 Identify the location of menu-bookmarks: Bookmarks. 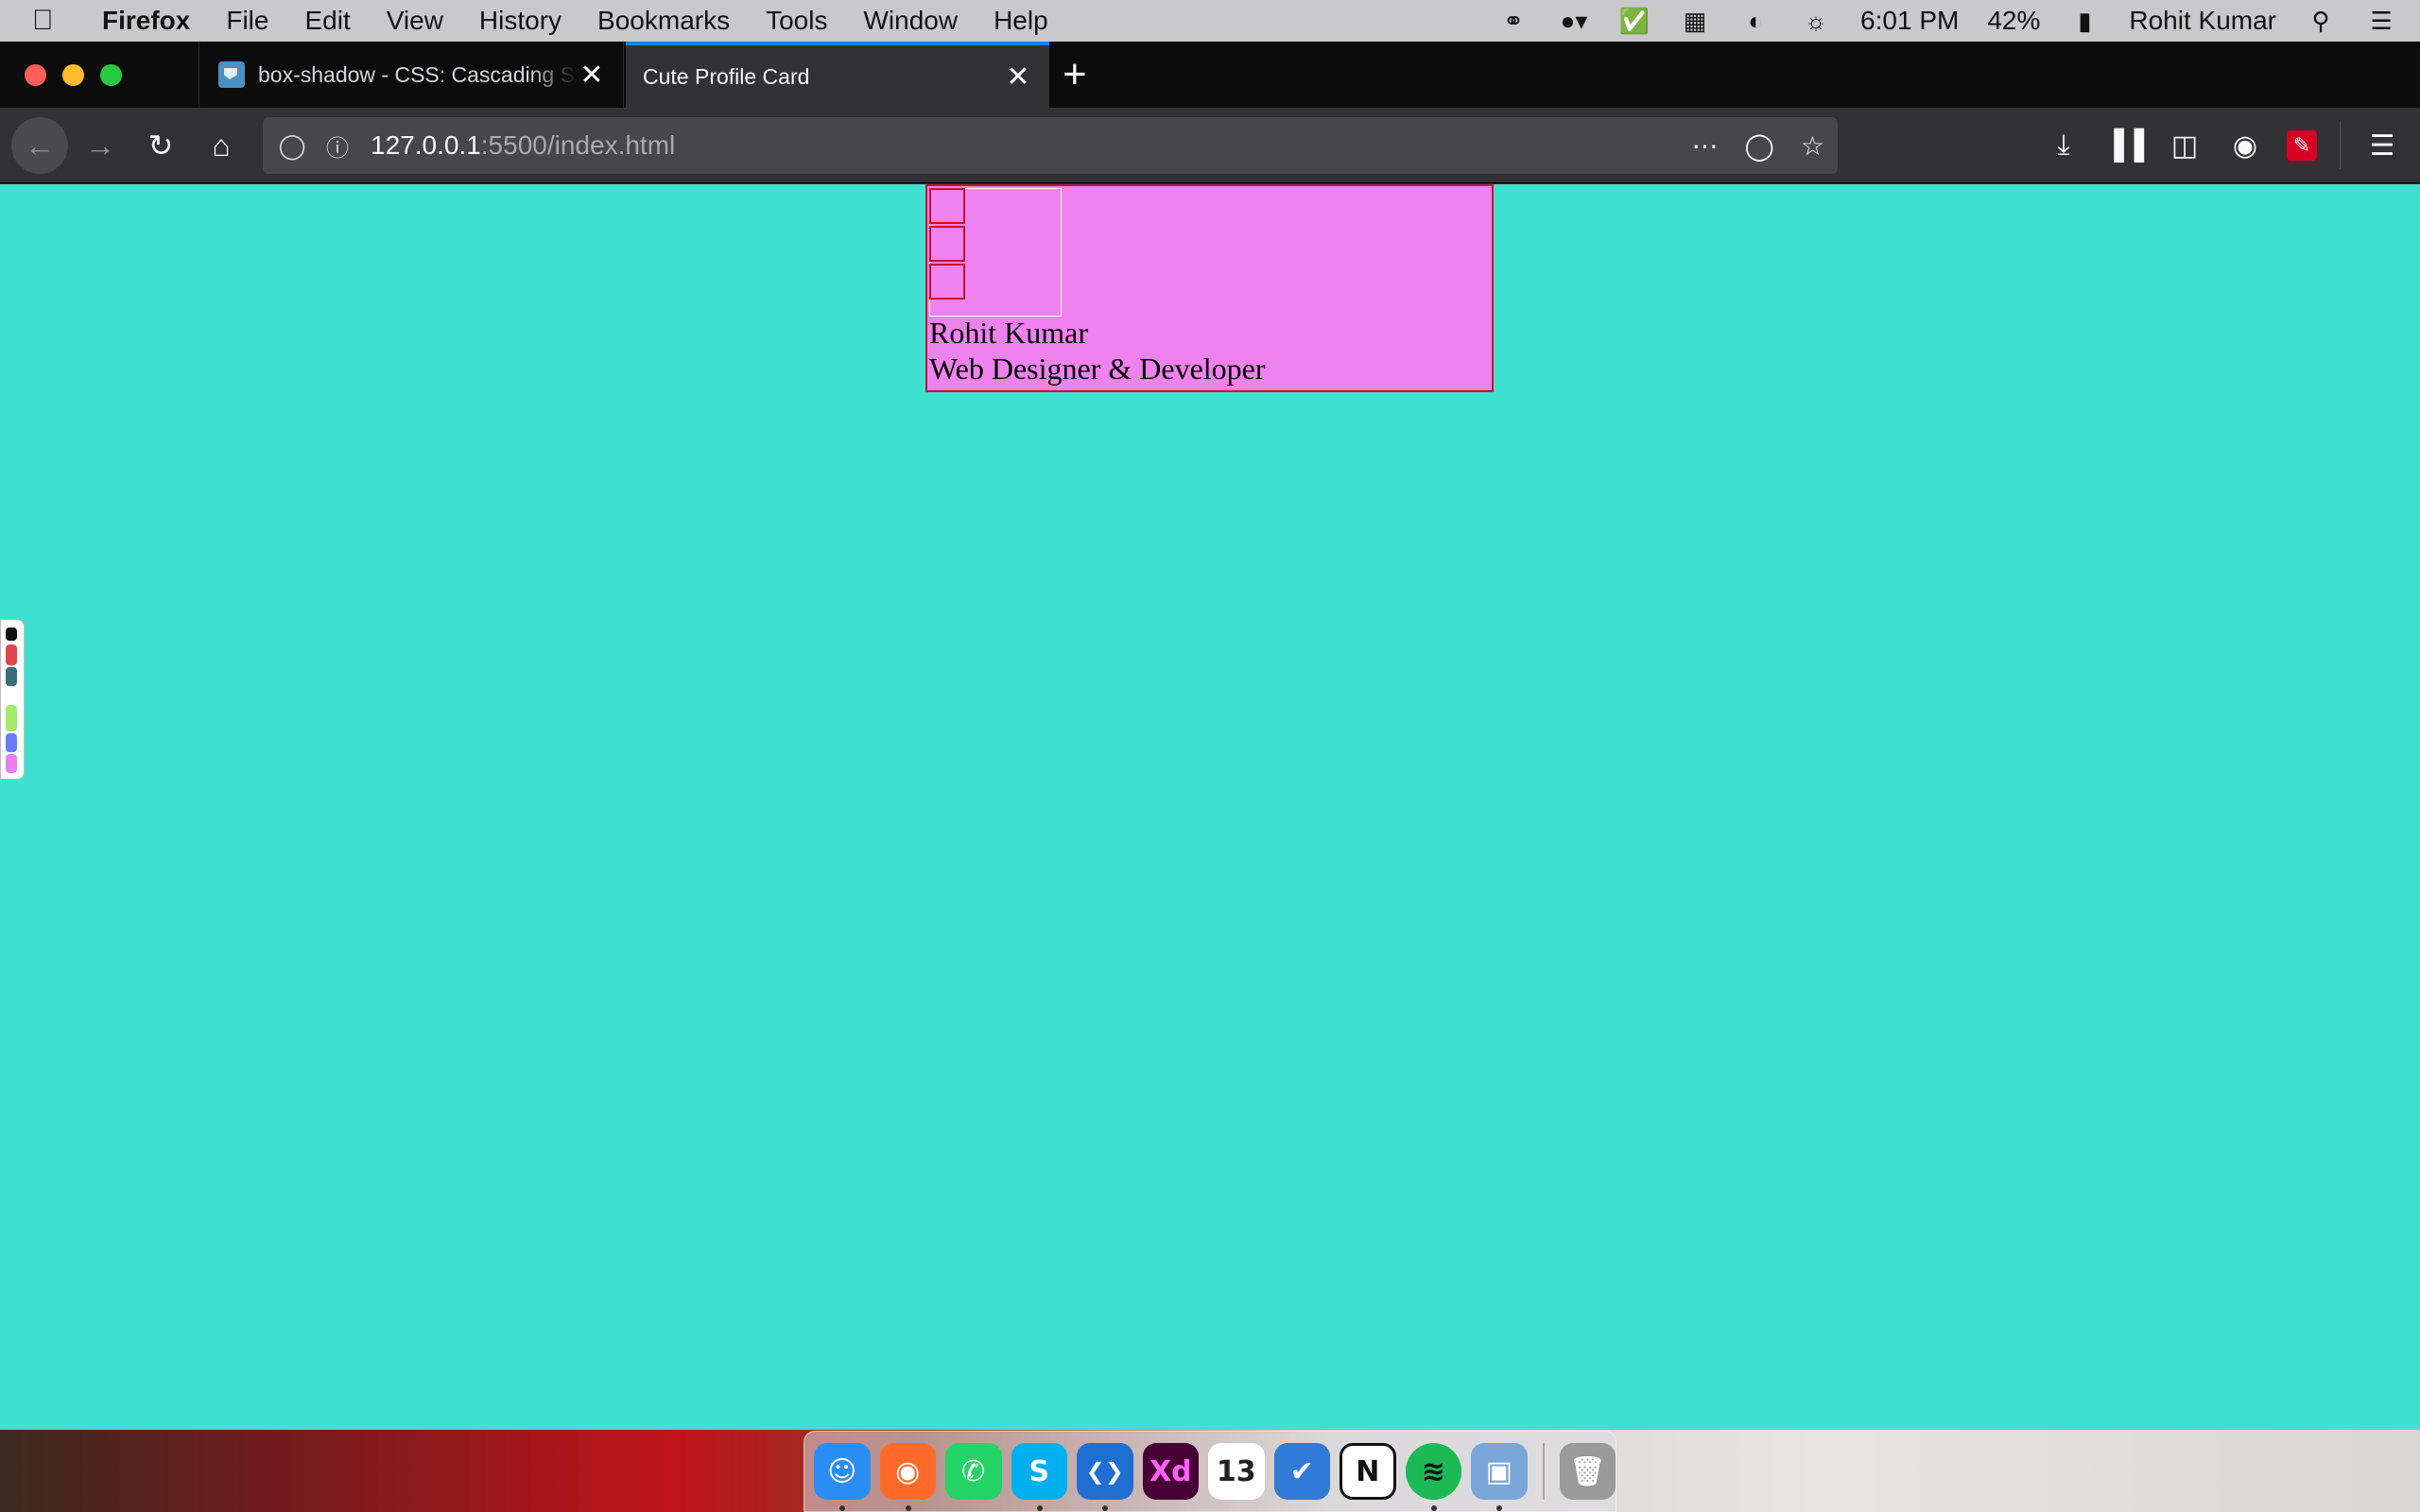
(664, 21).